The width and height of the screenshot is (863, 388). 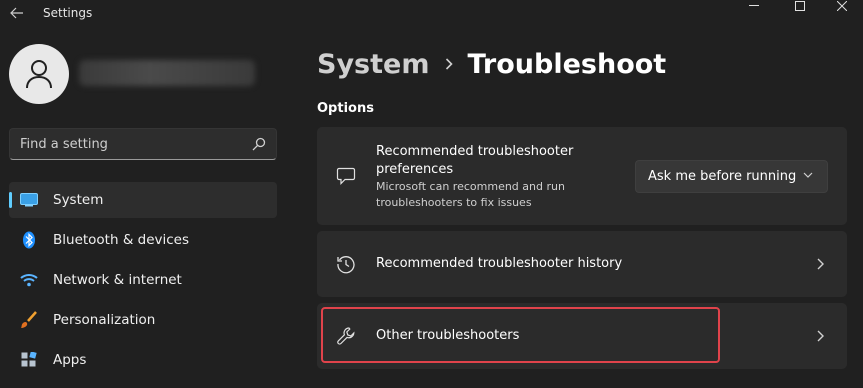 I want to click on sidebar-item-label: Personalization, so click(x=104, y=320).